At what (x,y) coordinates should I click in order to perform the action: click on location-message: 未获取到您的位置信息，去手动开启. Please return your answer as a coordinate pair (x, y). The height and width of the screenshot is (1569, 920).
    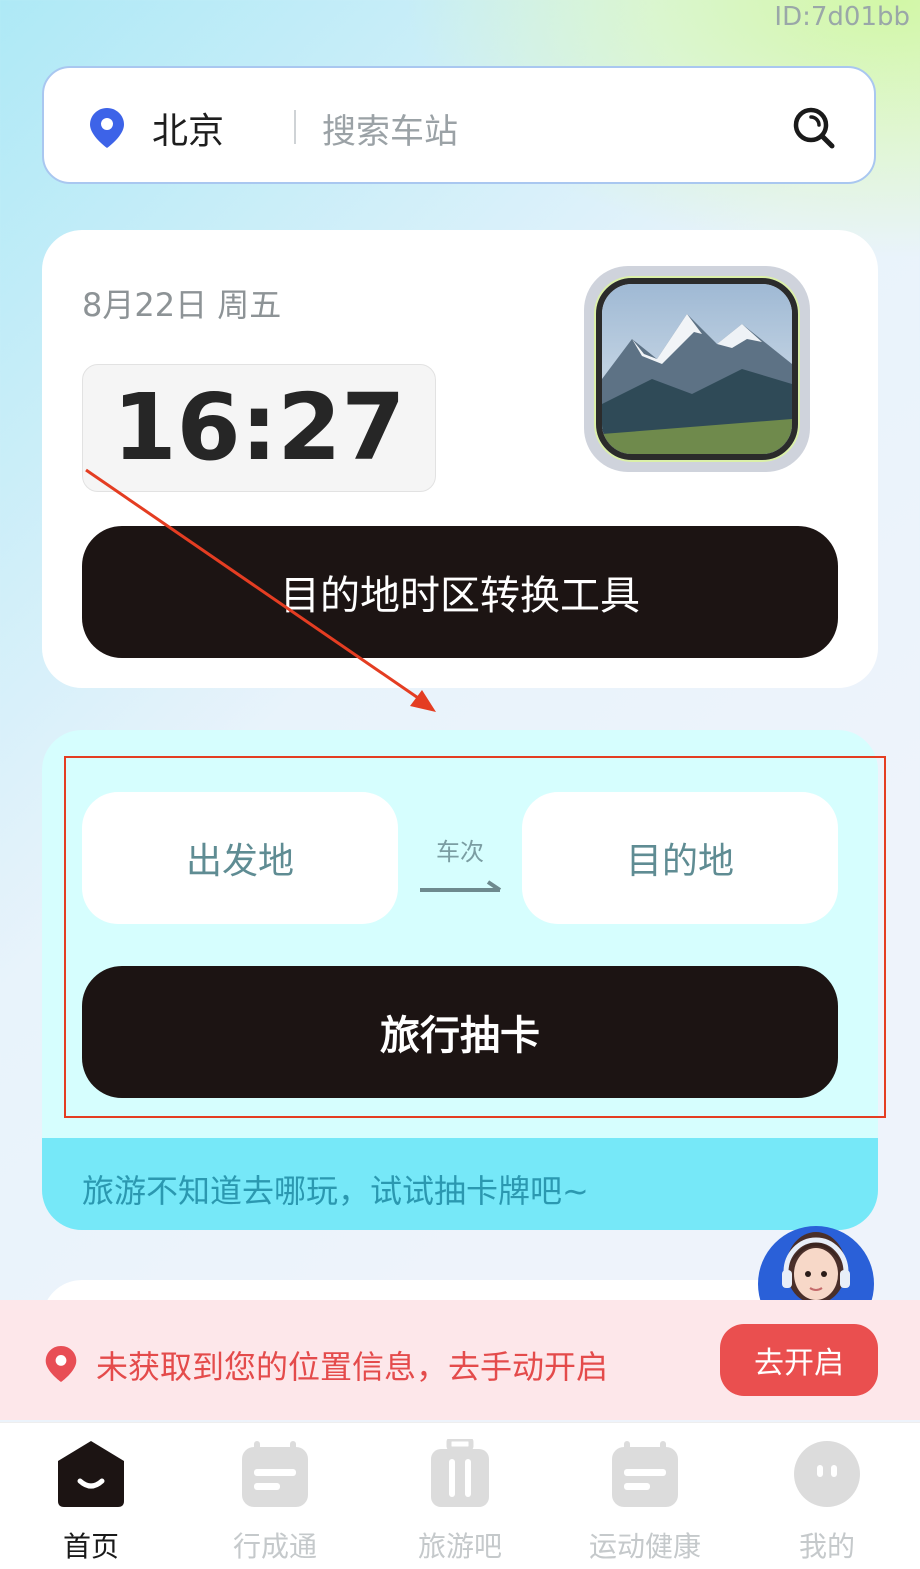
    Looking at the image, I should click on (352, 1367).